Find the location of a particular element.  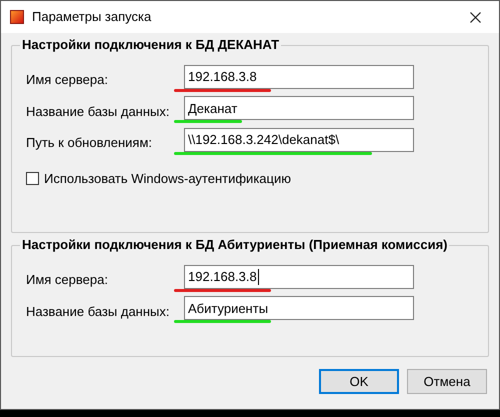

app-icon is located at coordinates (17, 17).